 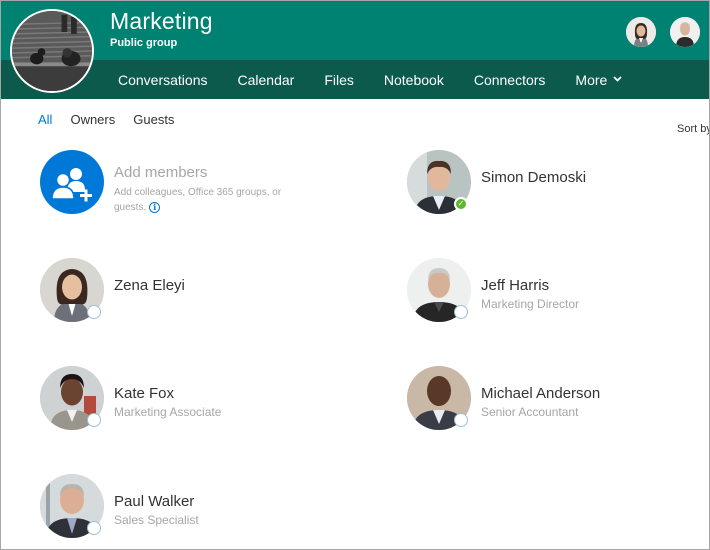 I want to click on sort-by-dropdown: Sort by, so click(x=693, y=129).